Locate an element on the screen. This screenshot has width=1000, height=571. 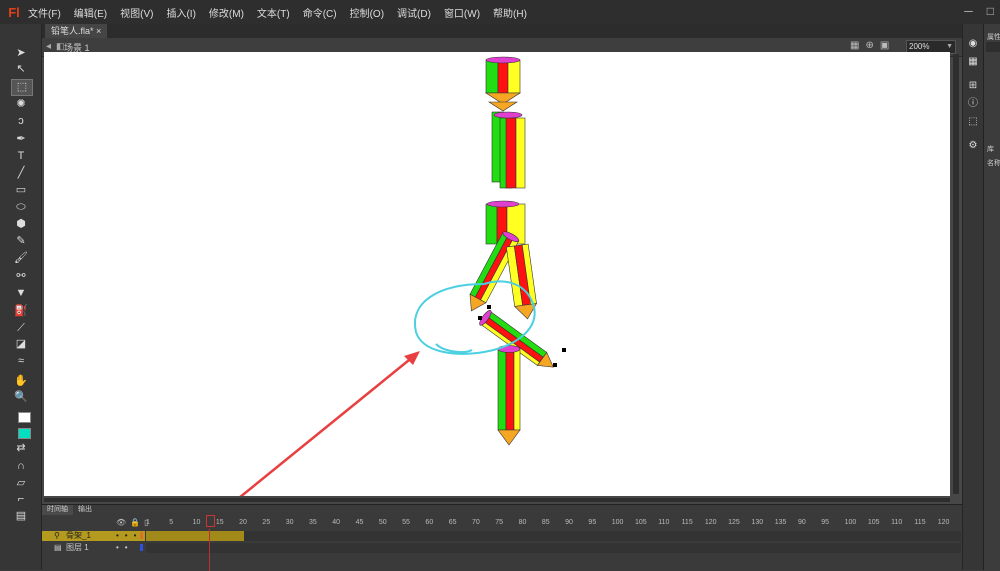
maximize-icon: □ is located at coordinates (990, 11).